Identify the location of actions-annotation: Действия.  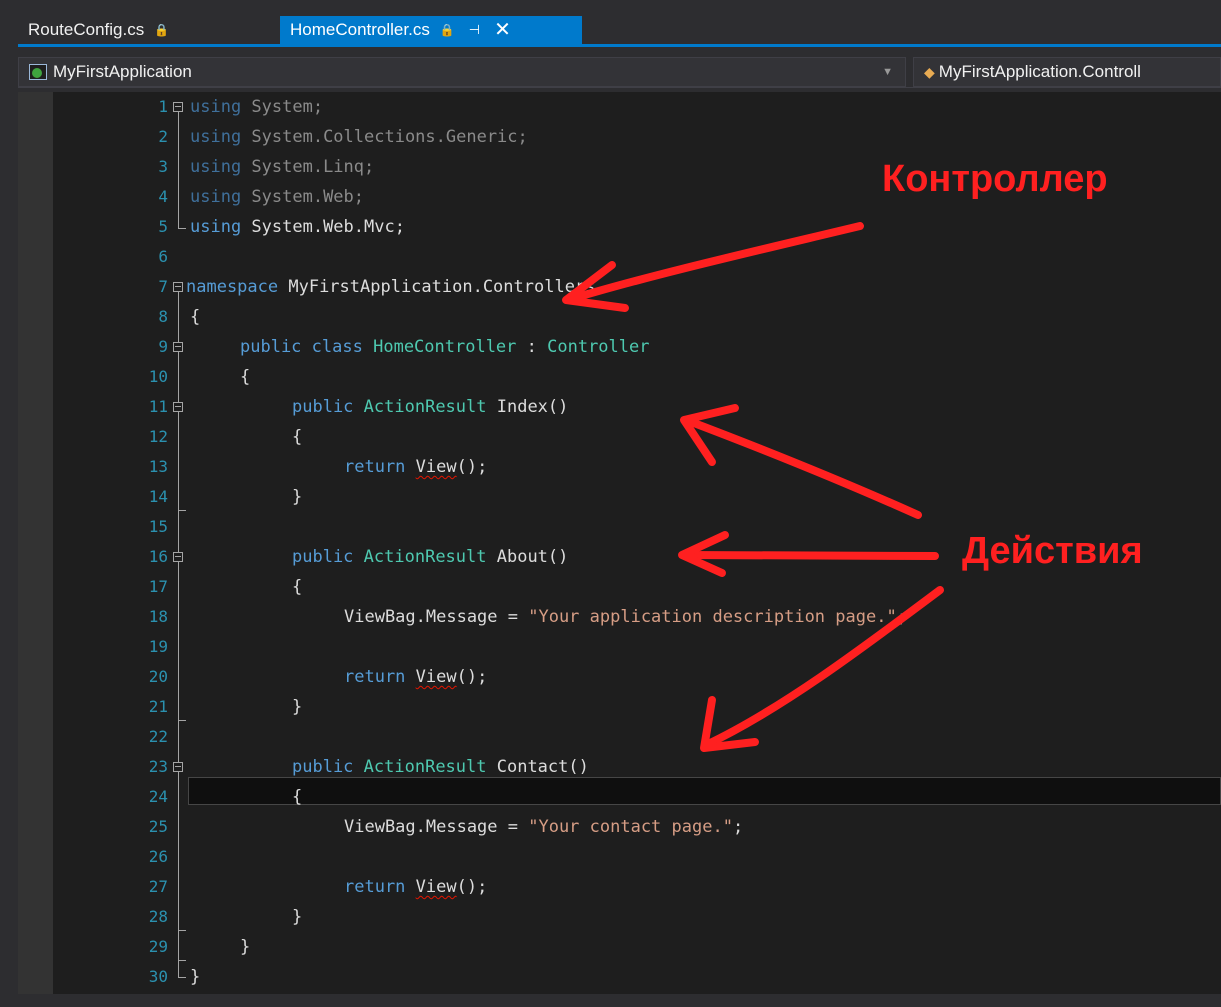
(1052, 551).